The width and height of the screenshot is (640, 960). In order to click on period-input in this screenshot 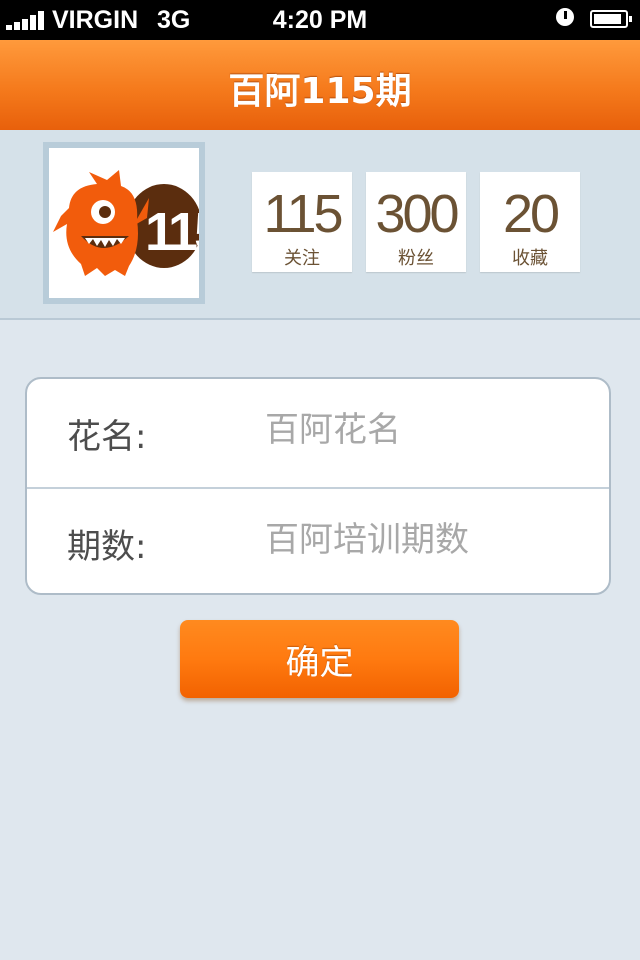, I will do `click(425, 540)`.